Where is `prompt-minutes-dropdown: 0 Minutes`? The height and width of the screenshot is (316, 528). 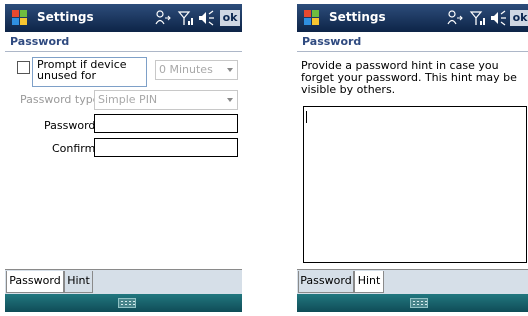 prompt-minutes-dropdown: 0 Minutes is located at coordinates (196, 70).